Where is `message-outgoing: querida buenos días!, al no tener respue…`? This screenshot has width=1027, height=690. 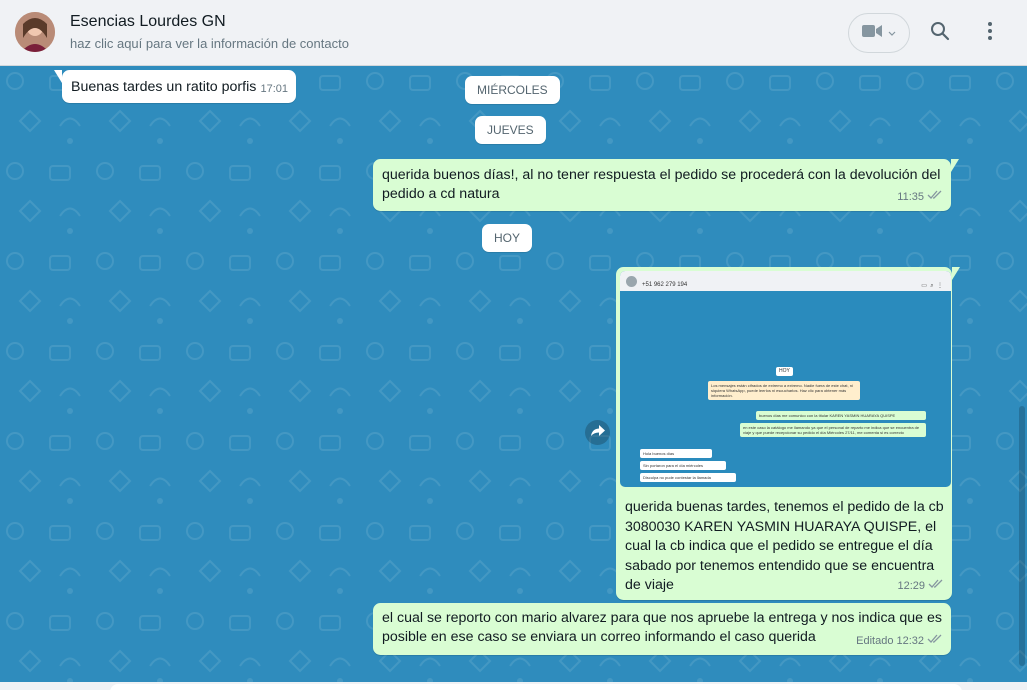 message-outgoing: querida buenos días!, al no tener respue… is located at coordinates (666, 185).